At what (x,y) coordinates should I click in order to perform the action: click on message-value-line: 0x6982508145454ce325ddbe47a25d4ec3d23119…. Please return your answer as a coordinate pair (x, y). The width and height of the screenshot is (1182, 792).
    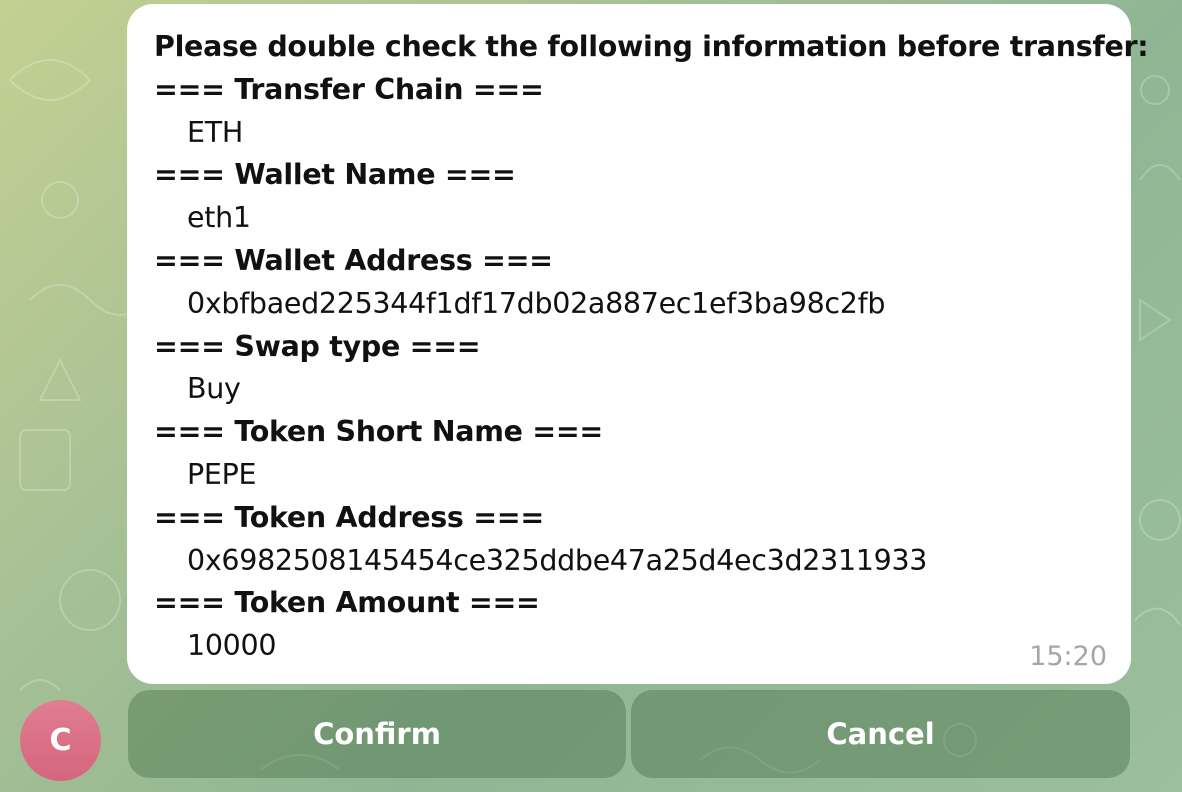
    Looking at the image, I should click on (557, 560).